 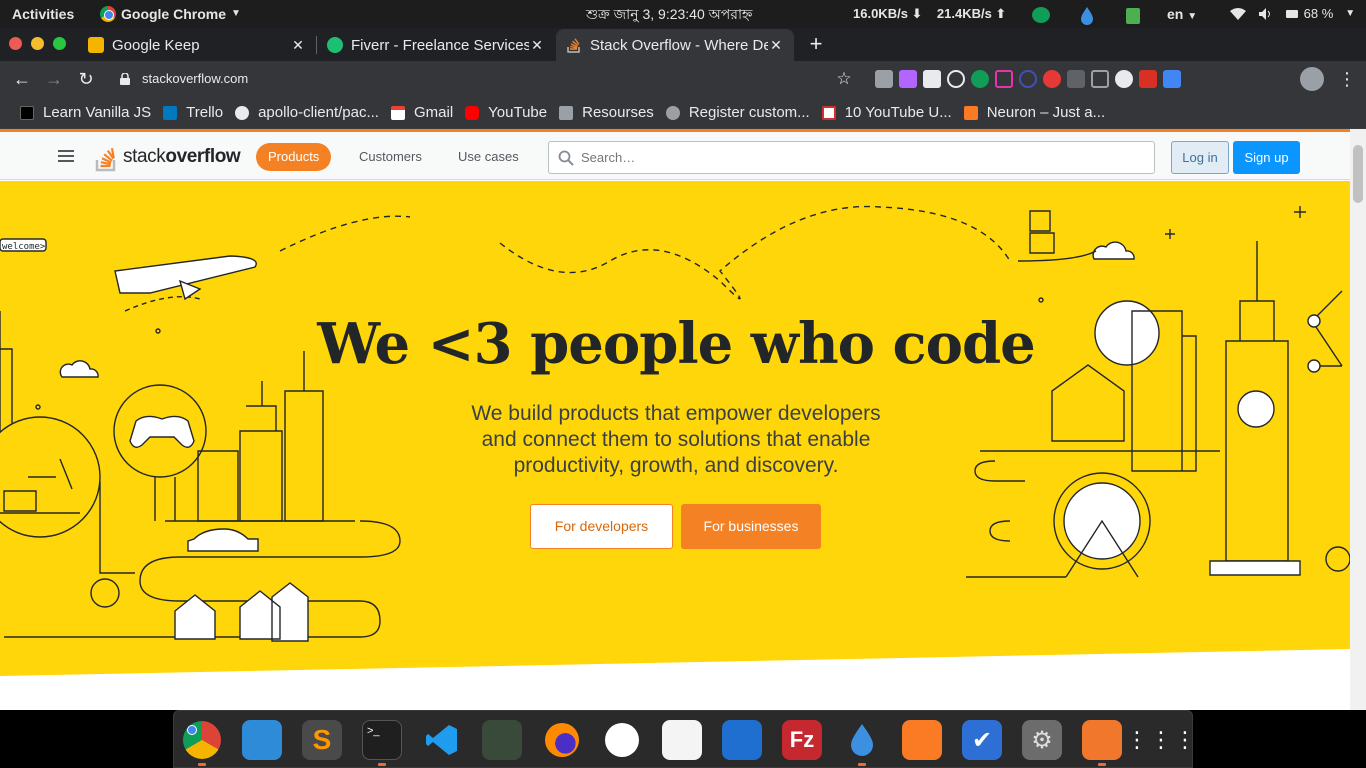 What do you see at coordinates (1102, 764) in the screenshot?
I see `running-indicator` at bounding box center [1102, 764].